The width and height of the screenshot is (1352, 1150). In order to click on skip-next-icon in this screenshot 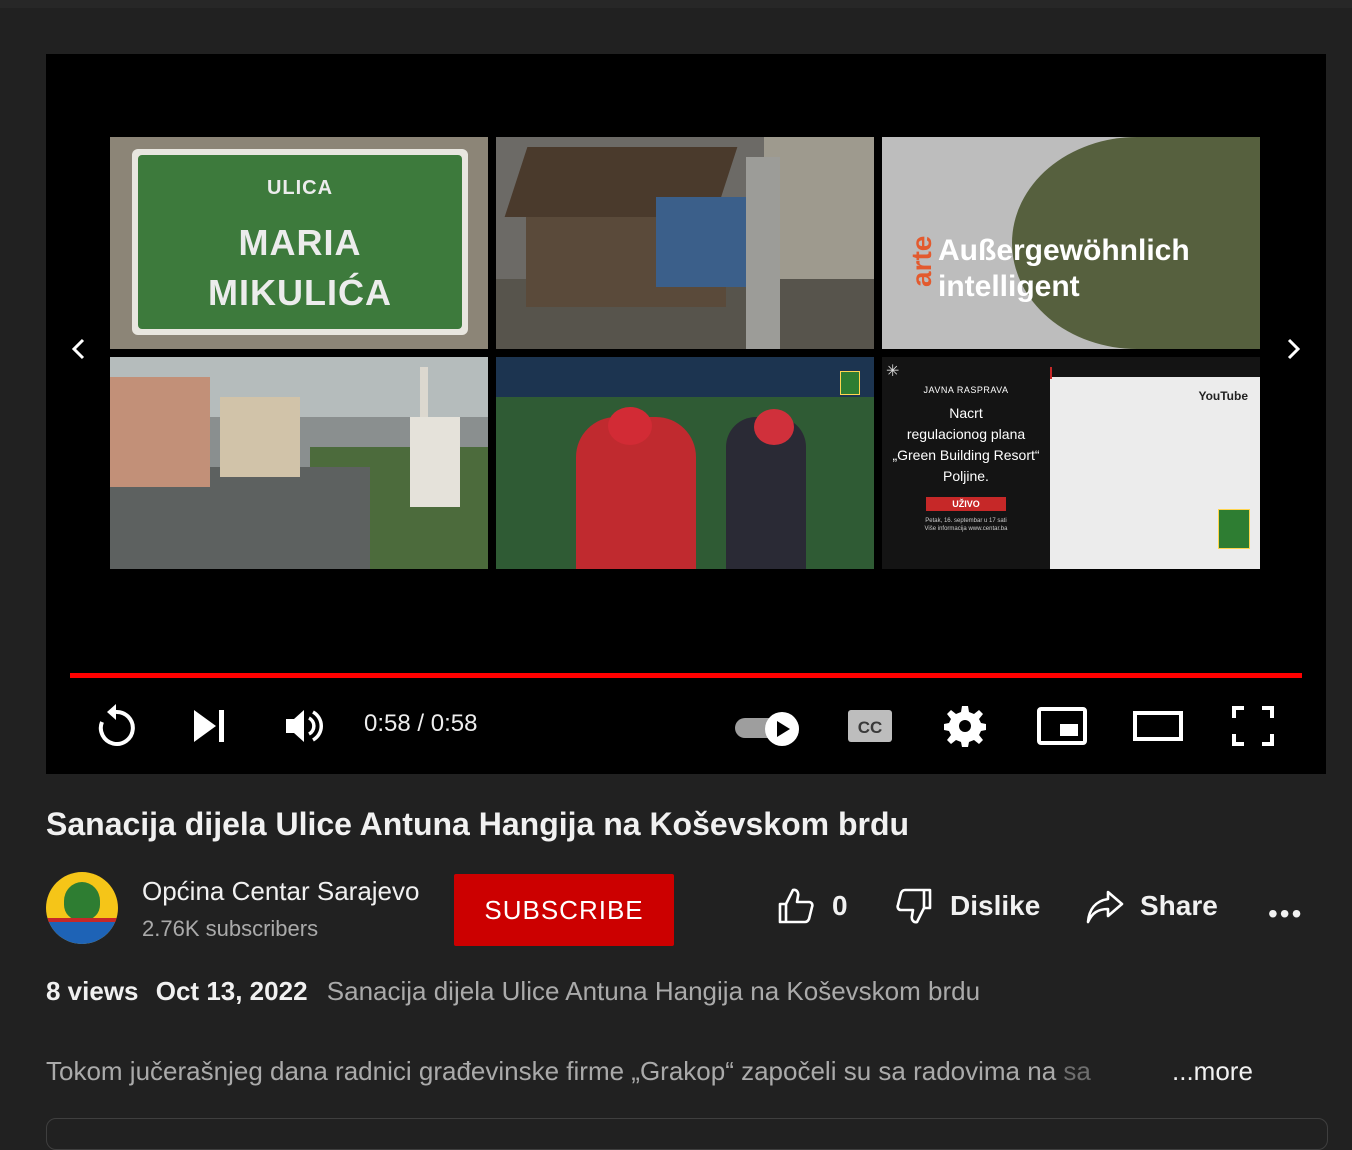, I will do `click(209, 726)`.